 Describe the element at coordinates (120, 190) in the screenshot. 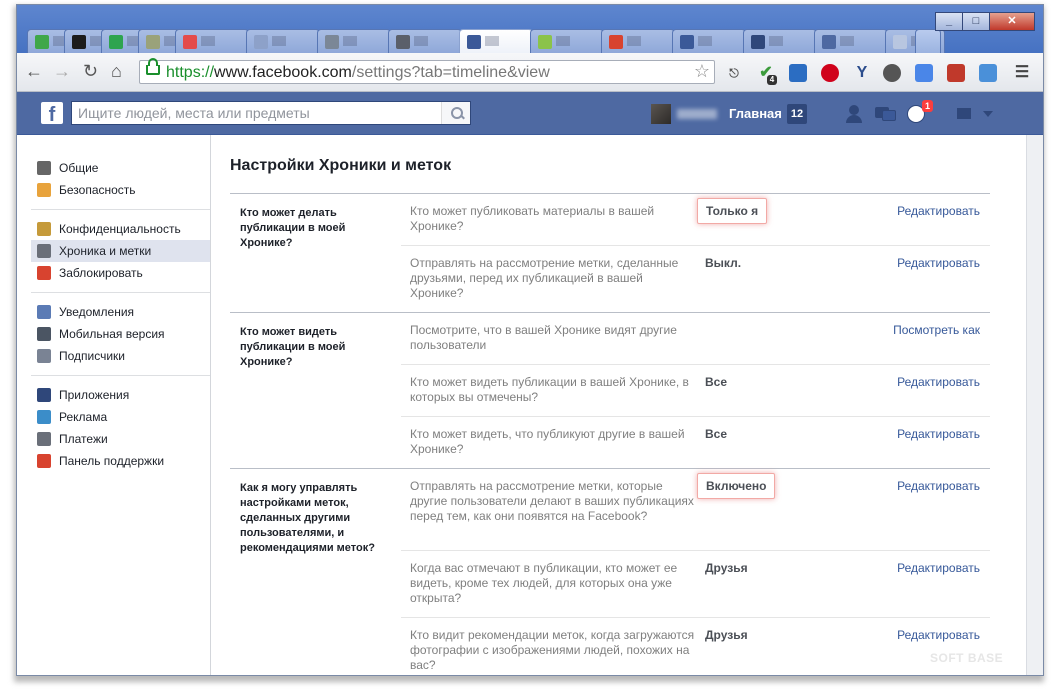

I see `sidebar-item: Безопасность` at that location.